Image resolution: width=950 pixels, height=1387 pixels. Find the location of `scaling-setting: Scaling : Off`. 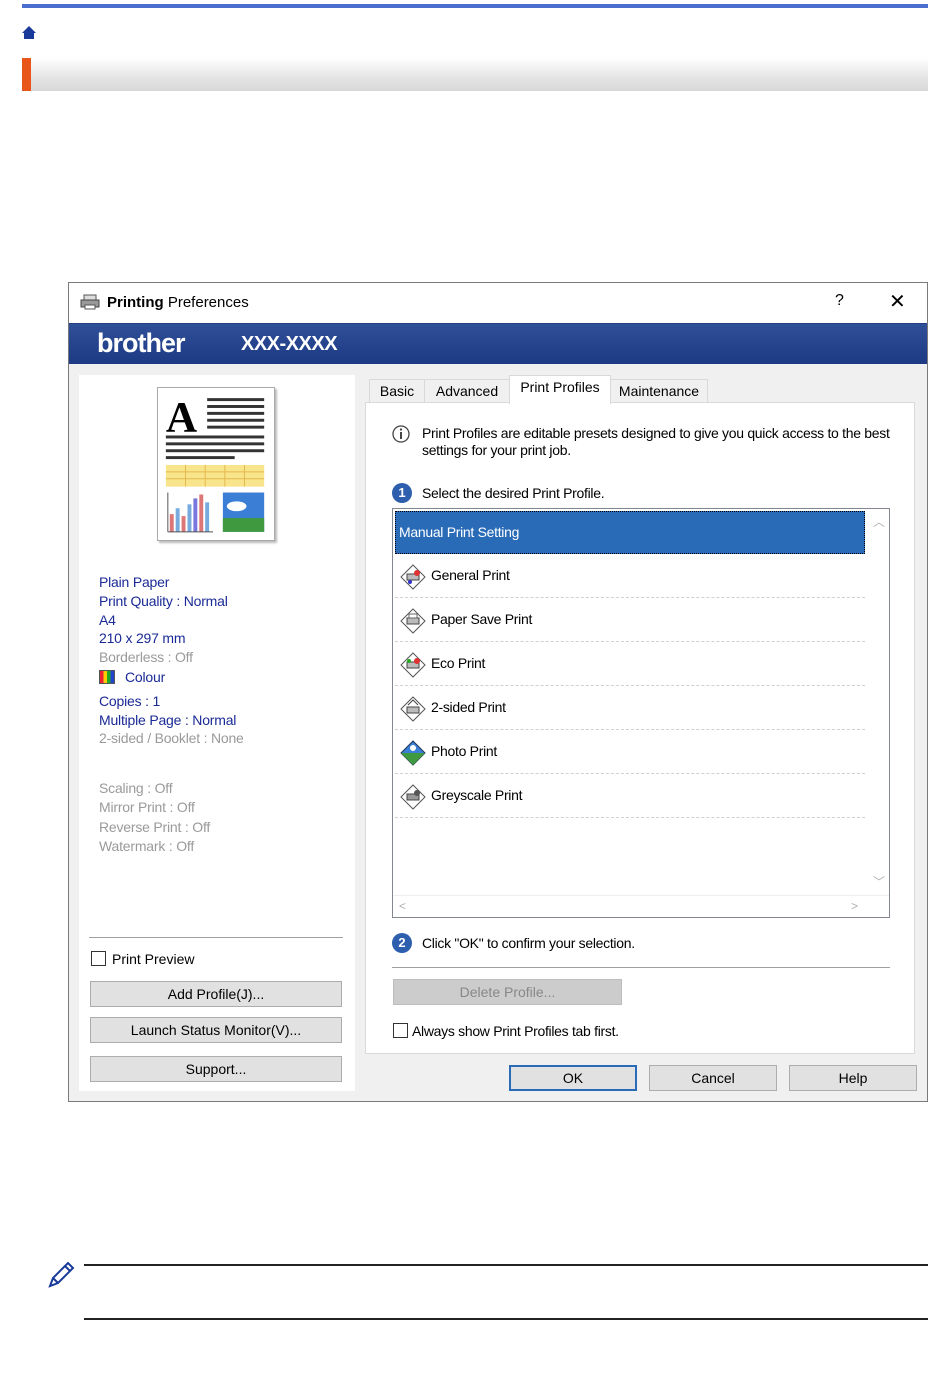

scaling-setting: Scaling : Off is located at coordinates (136, 788).